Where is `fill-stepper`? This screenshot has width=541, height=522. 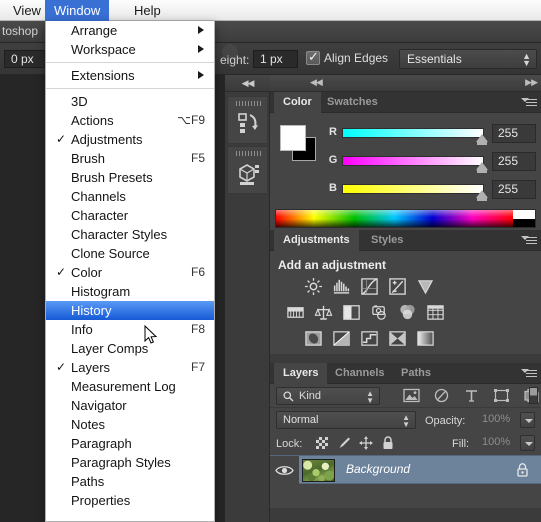
fill-stepper is located at coordinates (527, 443).